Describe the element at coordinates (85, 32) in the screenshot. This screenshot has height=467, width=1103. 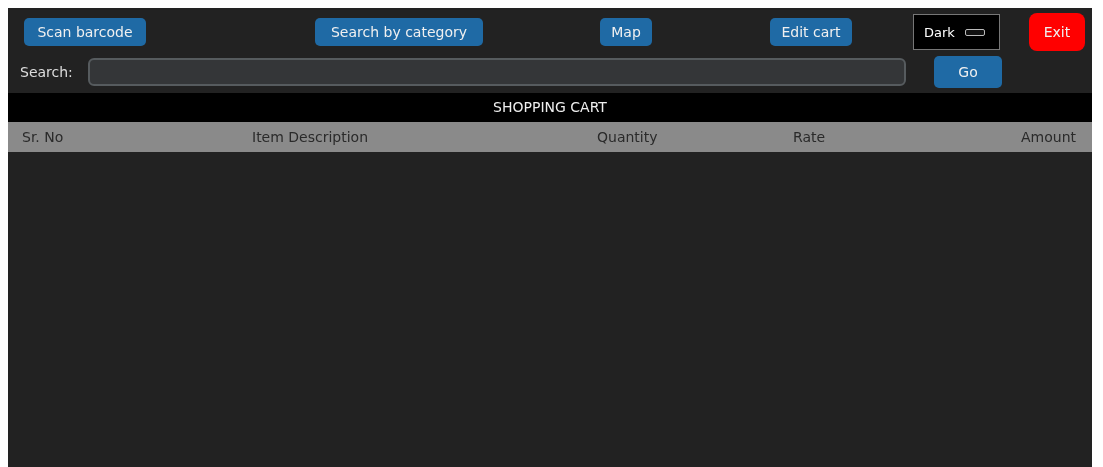
I see `toolbar-button: Scan barcode` at that location.